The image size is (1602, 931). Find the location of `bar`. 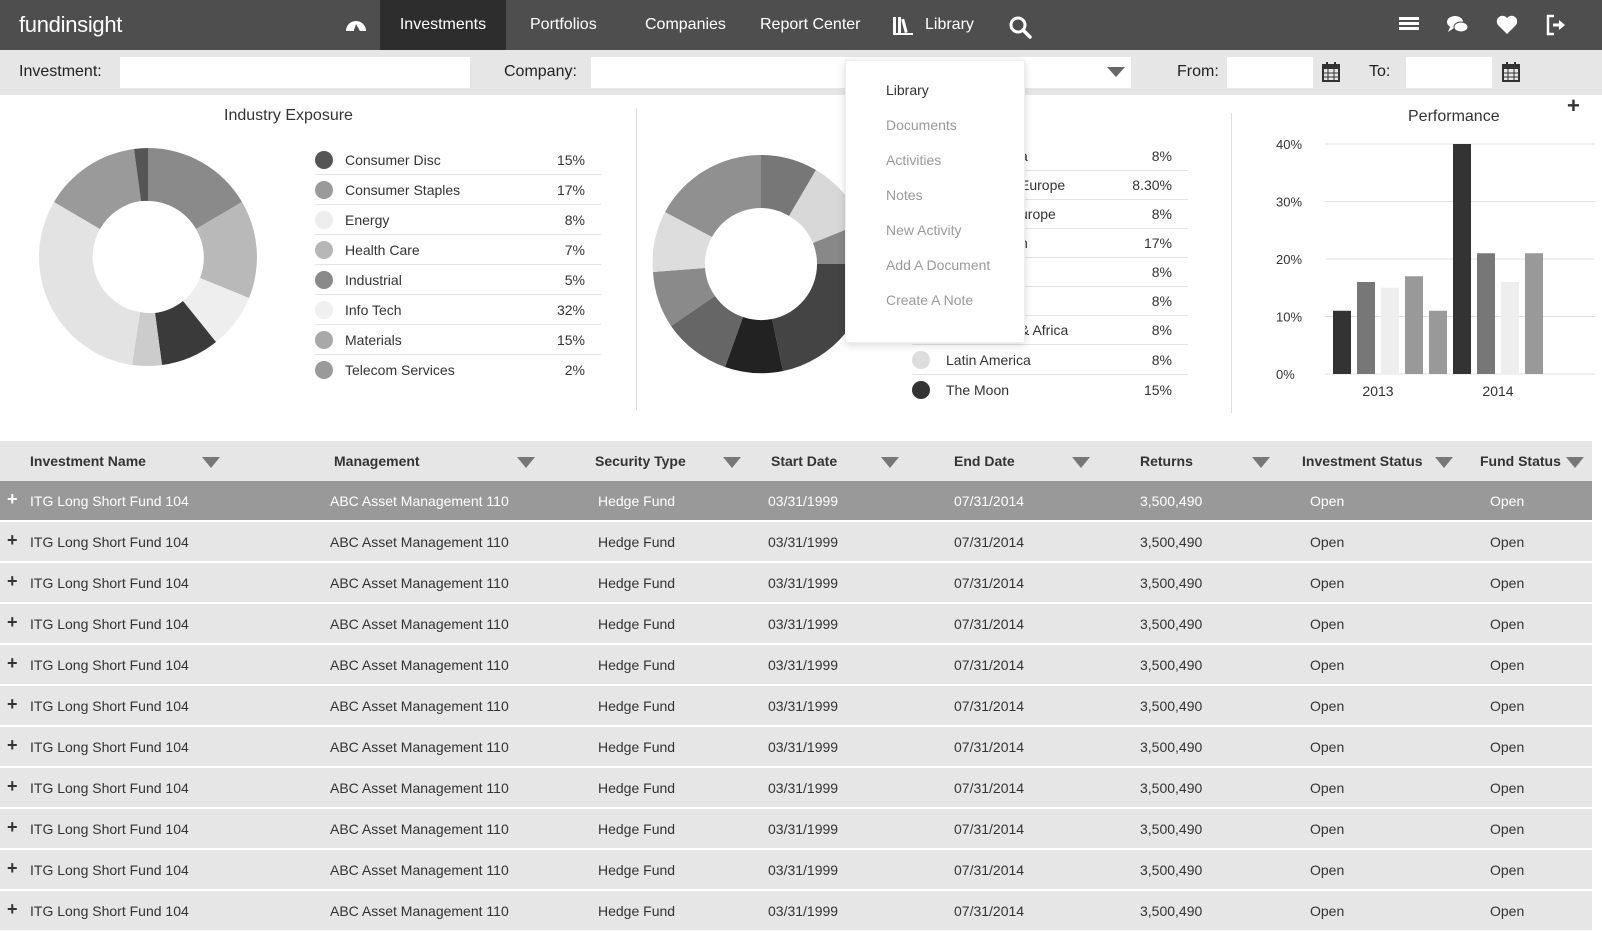

bar is located at coordinates (1534, 313).